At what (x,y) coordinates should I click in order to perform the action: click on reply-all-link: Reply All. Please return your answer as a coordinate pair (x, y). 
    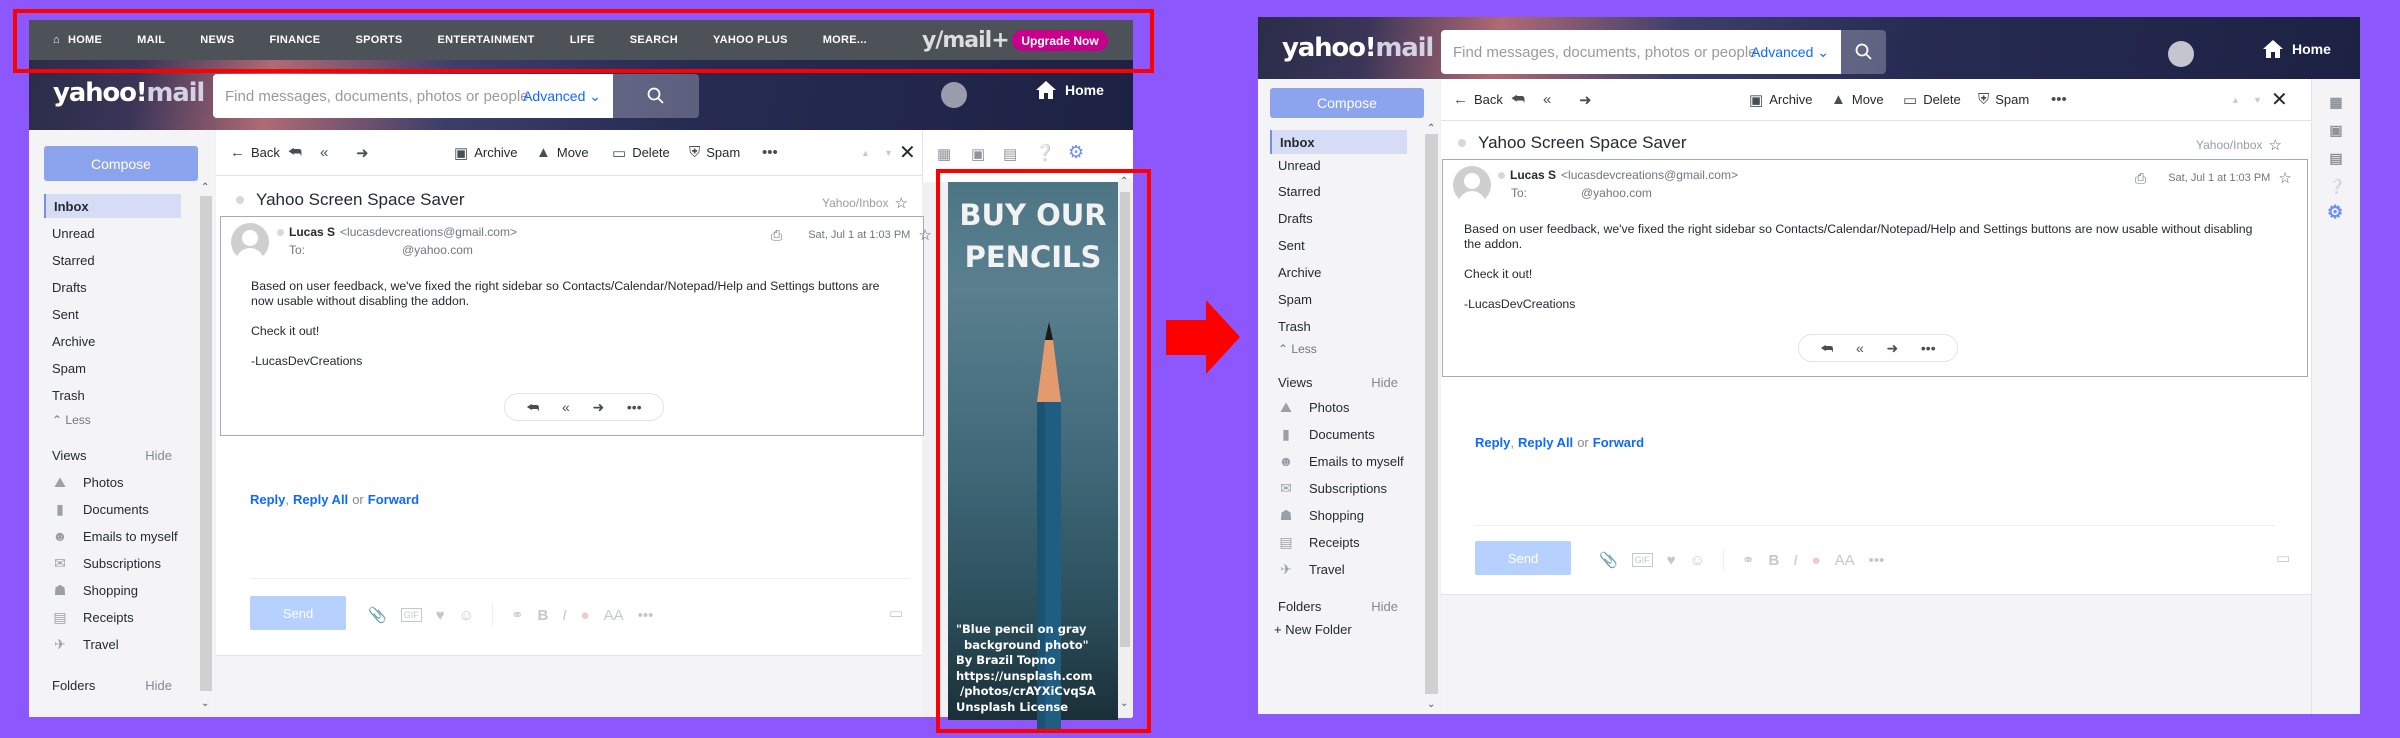
    Looking at the image, I should click on (1545, 442).